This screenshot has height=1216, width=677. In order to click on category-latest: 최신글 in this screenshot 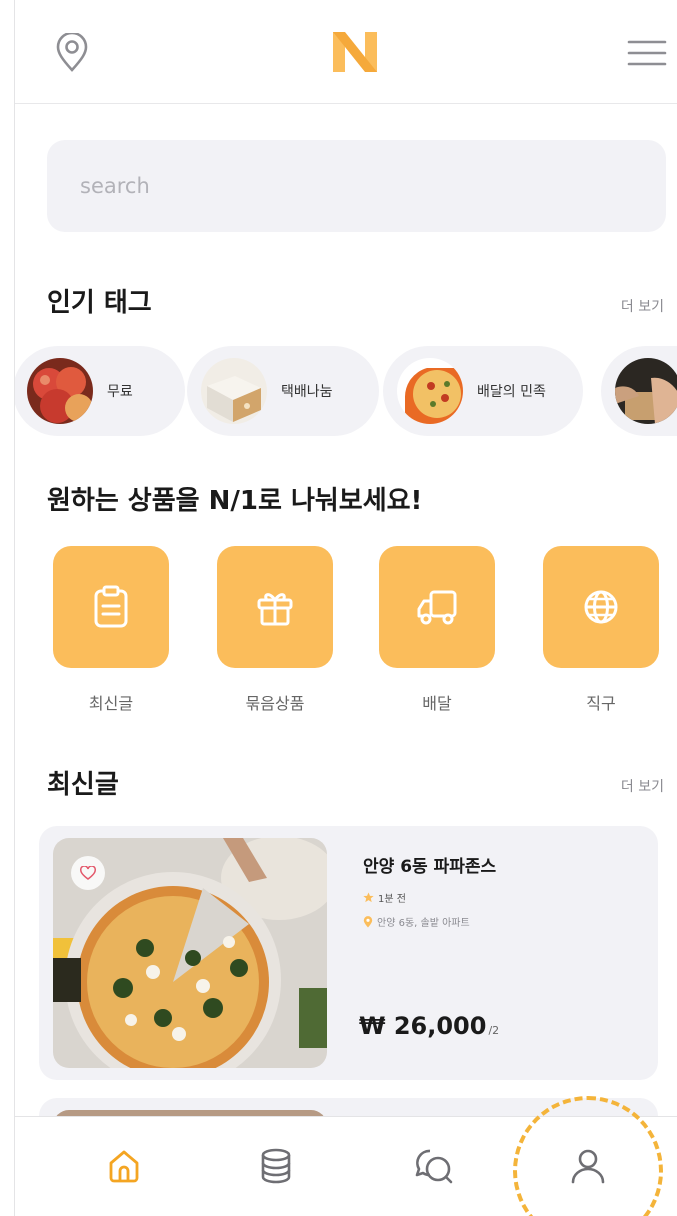, I will do `click(111, 630)`.